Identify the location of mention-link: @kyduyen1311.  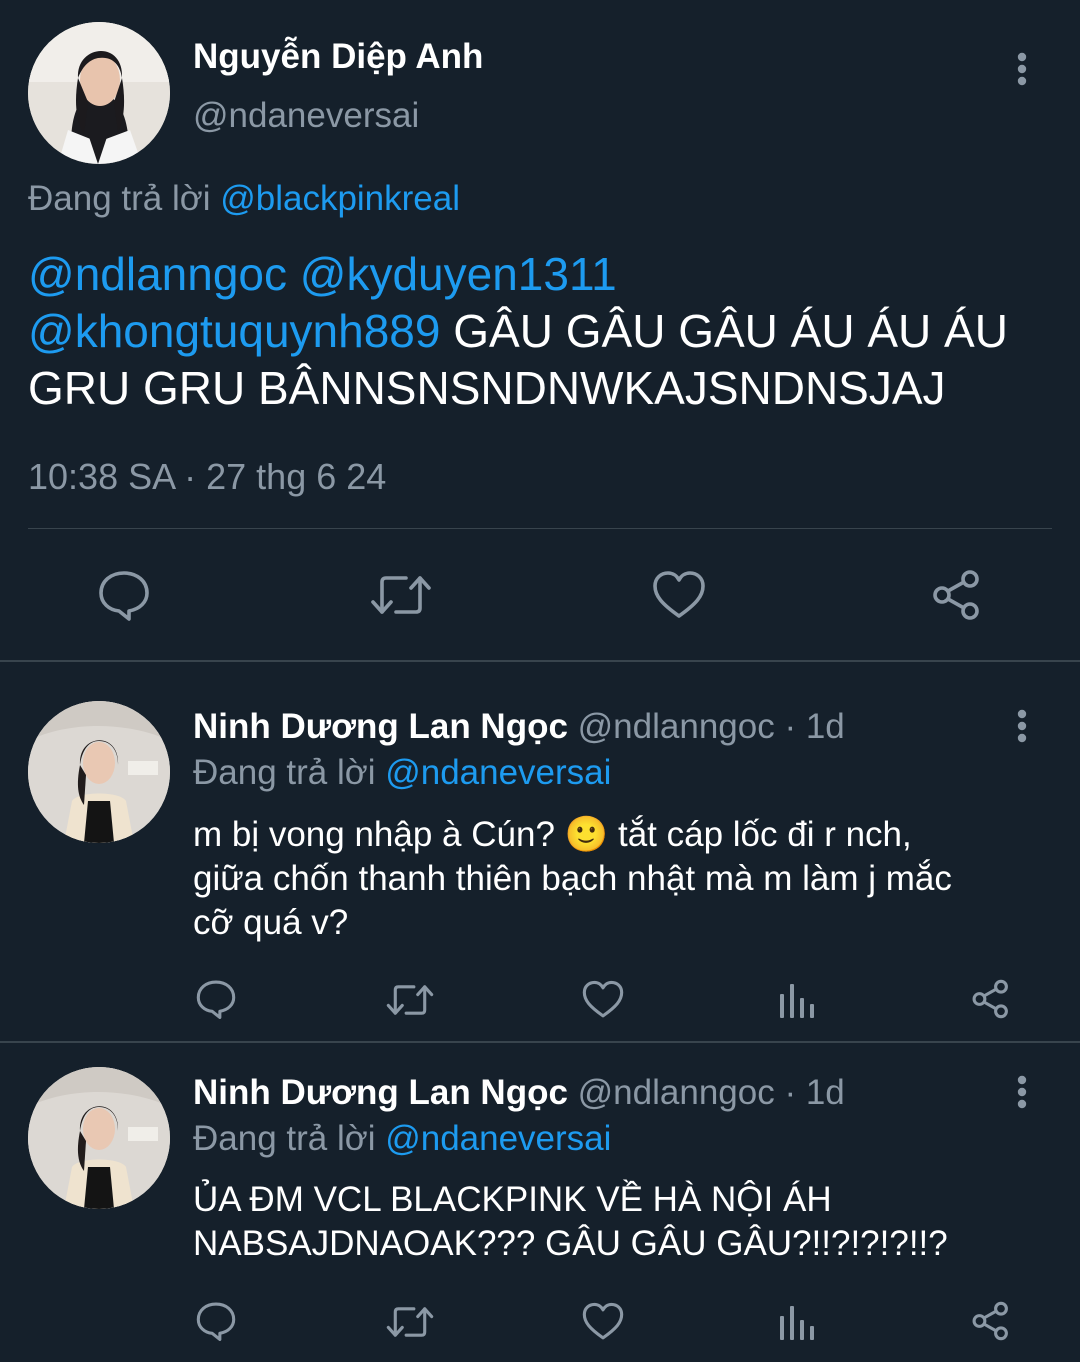
(458, 274).